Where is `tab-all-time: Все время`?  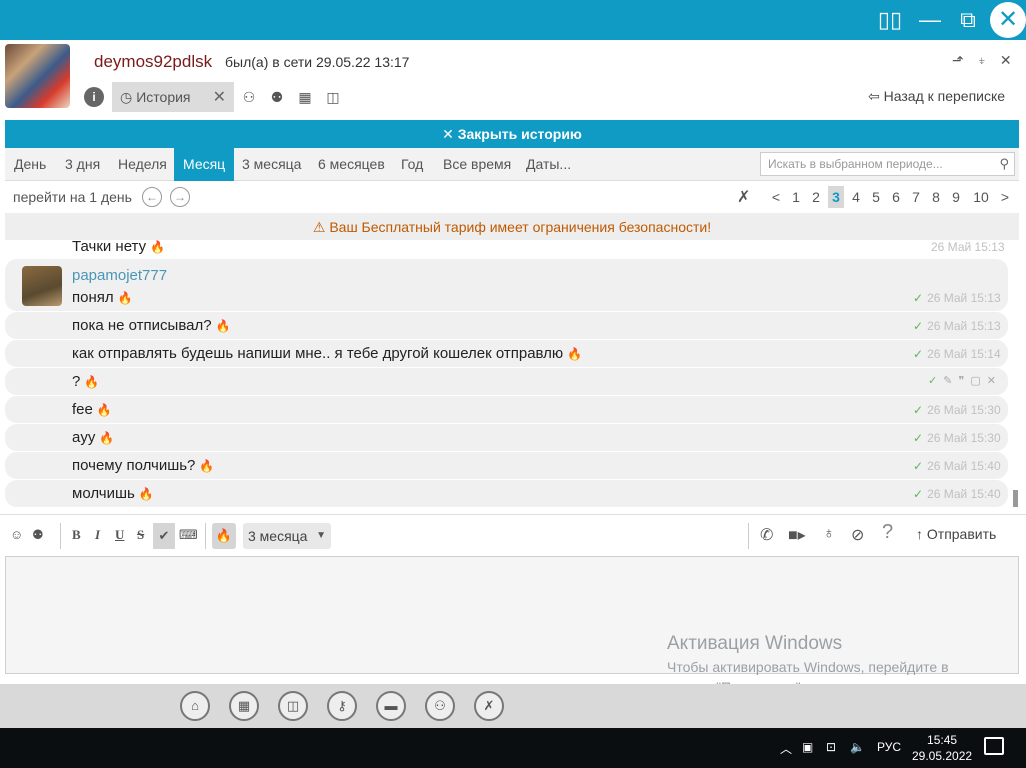 tab-all-time: Все время is located at coordinates (477, 164).